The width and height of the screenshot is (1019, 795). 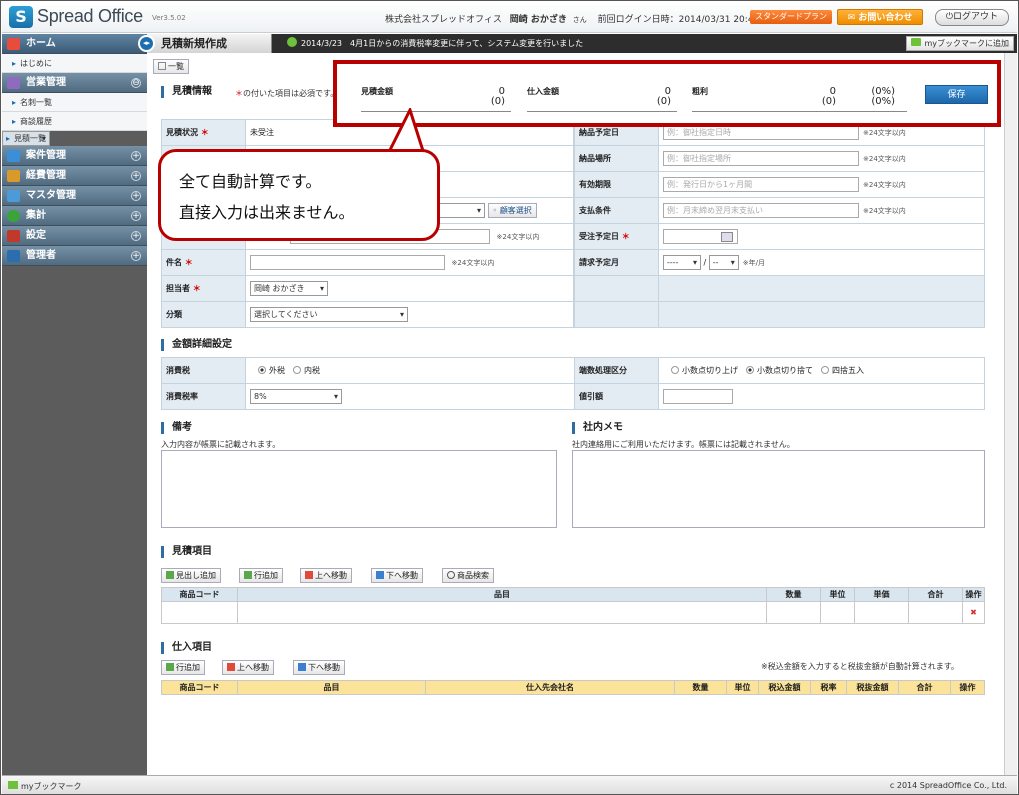 What do you see at coordinates (884, 211) in the screenshot?
I see `payment-note: ※24文字以内` at bounding box center [884, 211].